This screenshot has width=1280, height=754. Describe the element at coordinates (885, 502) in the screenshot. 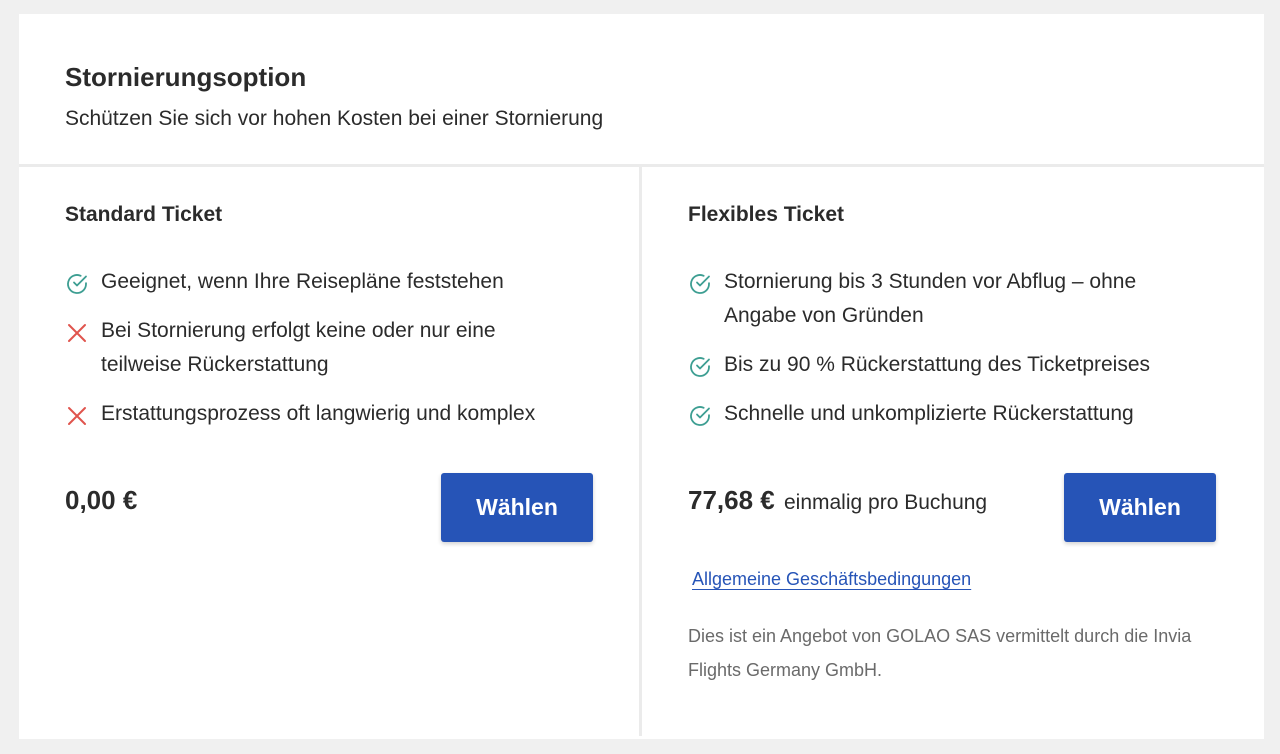

I see `flexible-price-note: einmalig pro Buchung` at that location.